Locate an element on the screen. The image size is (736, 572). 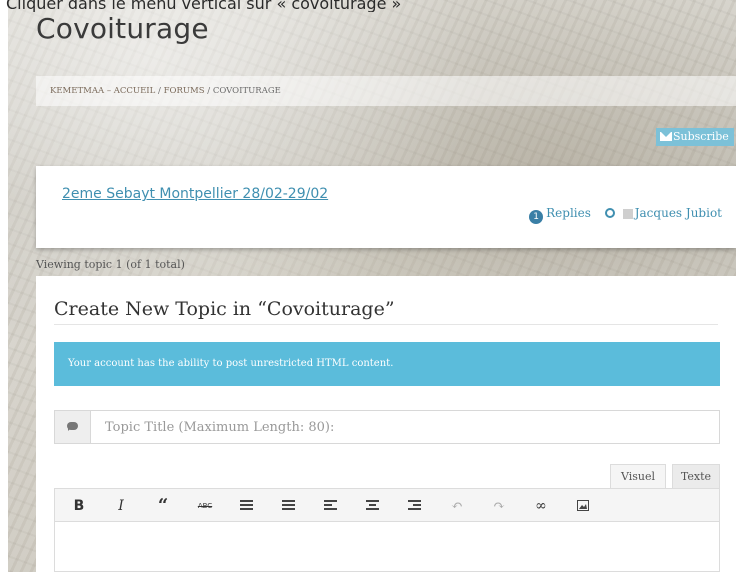
title-addon is located at coordinates (73, 427).